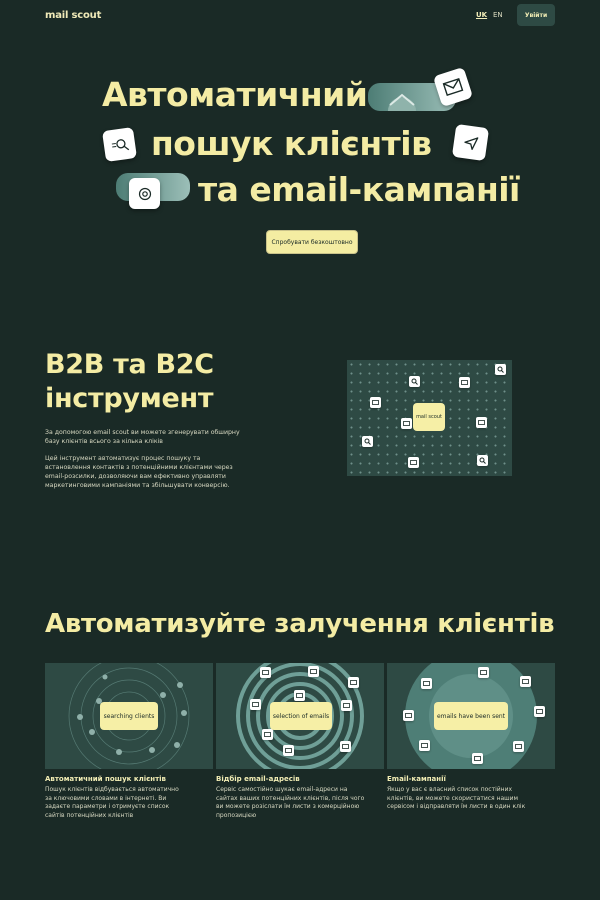 The image size is (600, 900). I want to click on card1-title: Автоматичний пошук клієнтів, so click(105, 779).